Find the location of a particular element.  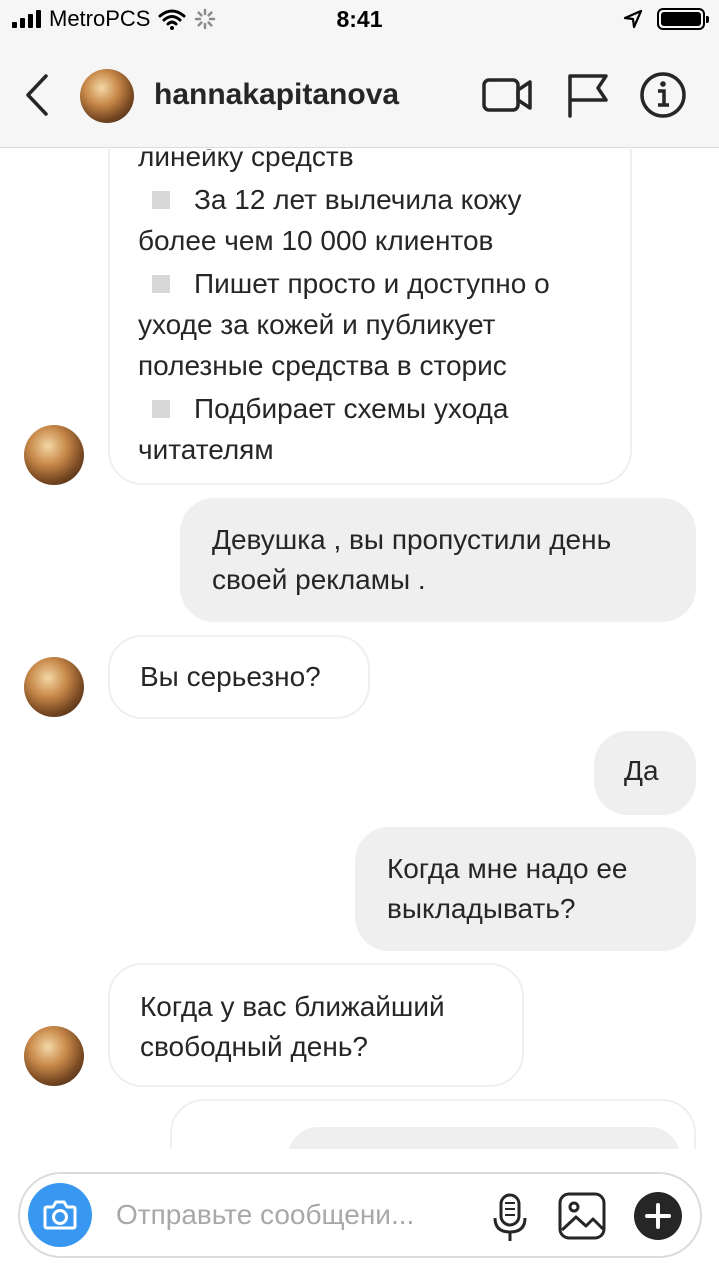

gallery-icon is located at coordinates (582, 1216).